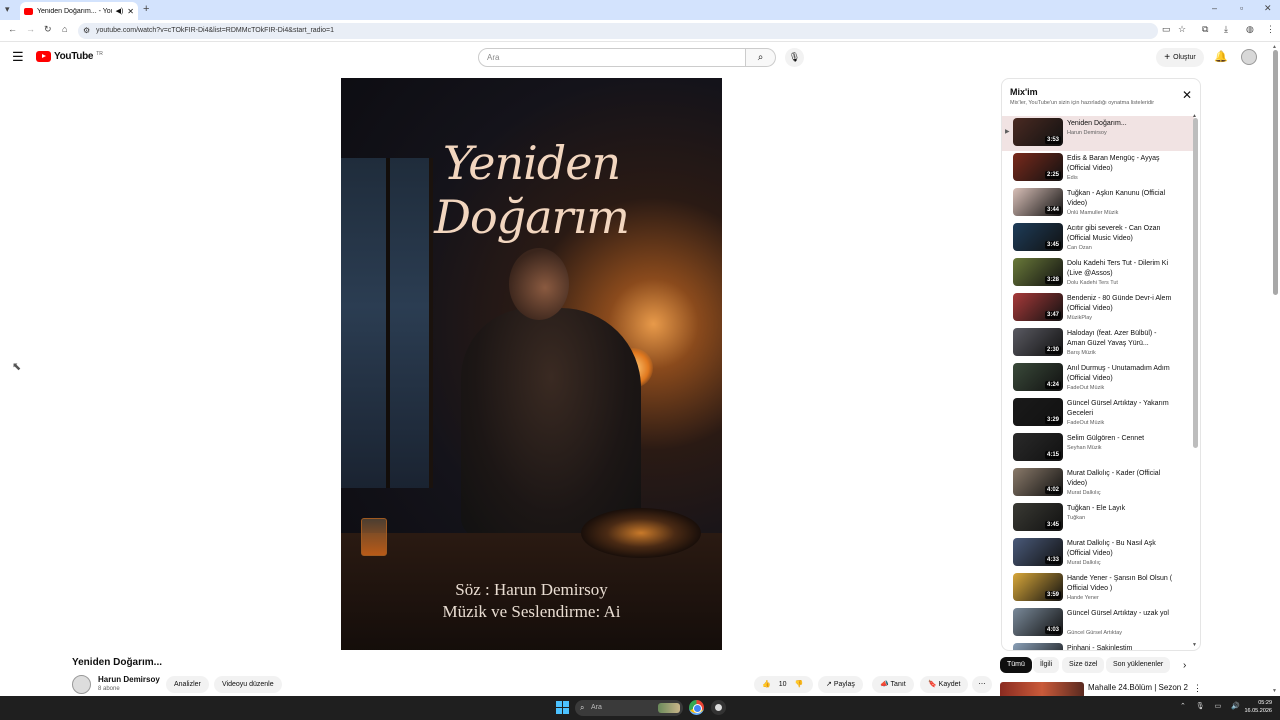 The image size is (1280, 720). What do you see at coordinates (1138, 687) in the screenshot?
I see `recommended-title: Mahalle 24.Bölüm | Sezon 2` at bounding box center [1138, 687].